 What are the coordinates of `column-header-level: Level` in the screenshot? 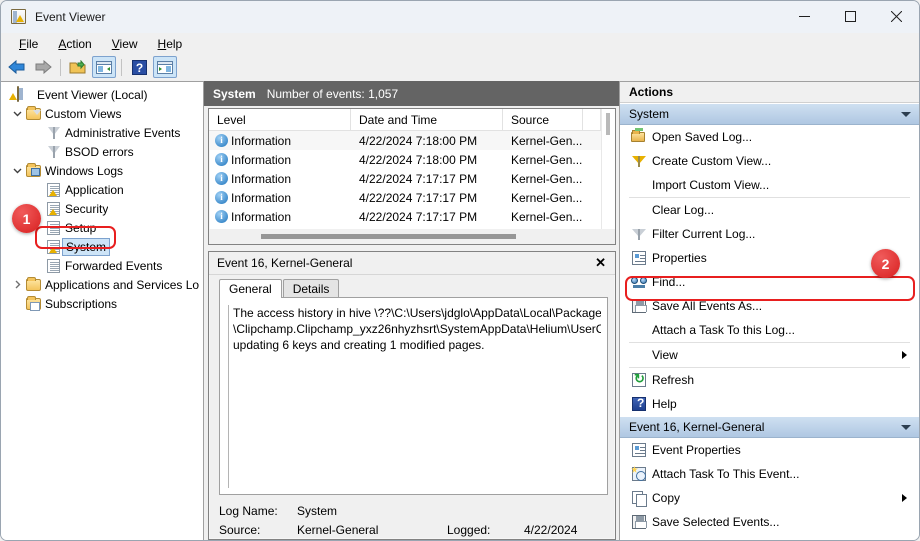 It's located at (280, 119).